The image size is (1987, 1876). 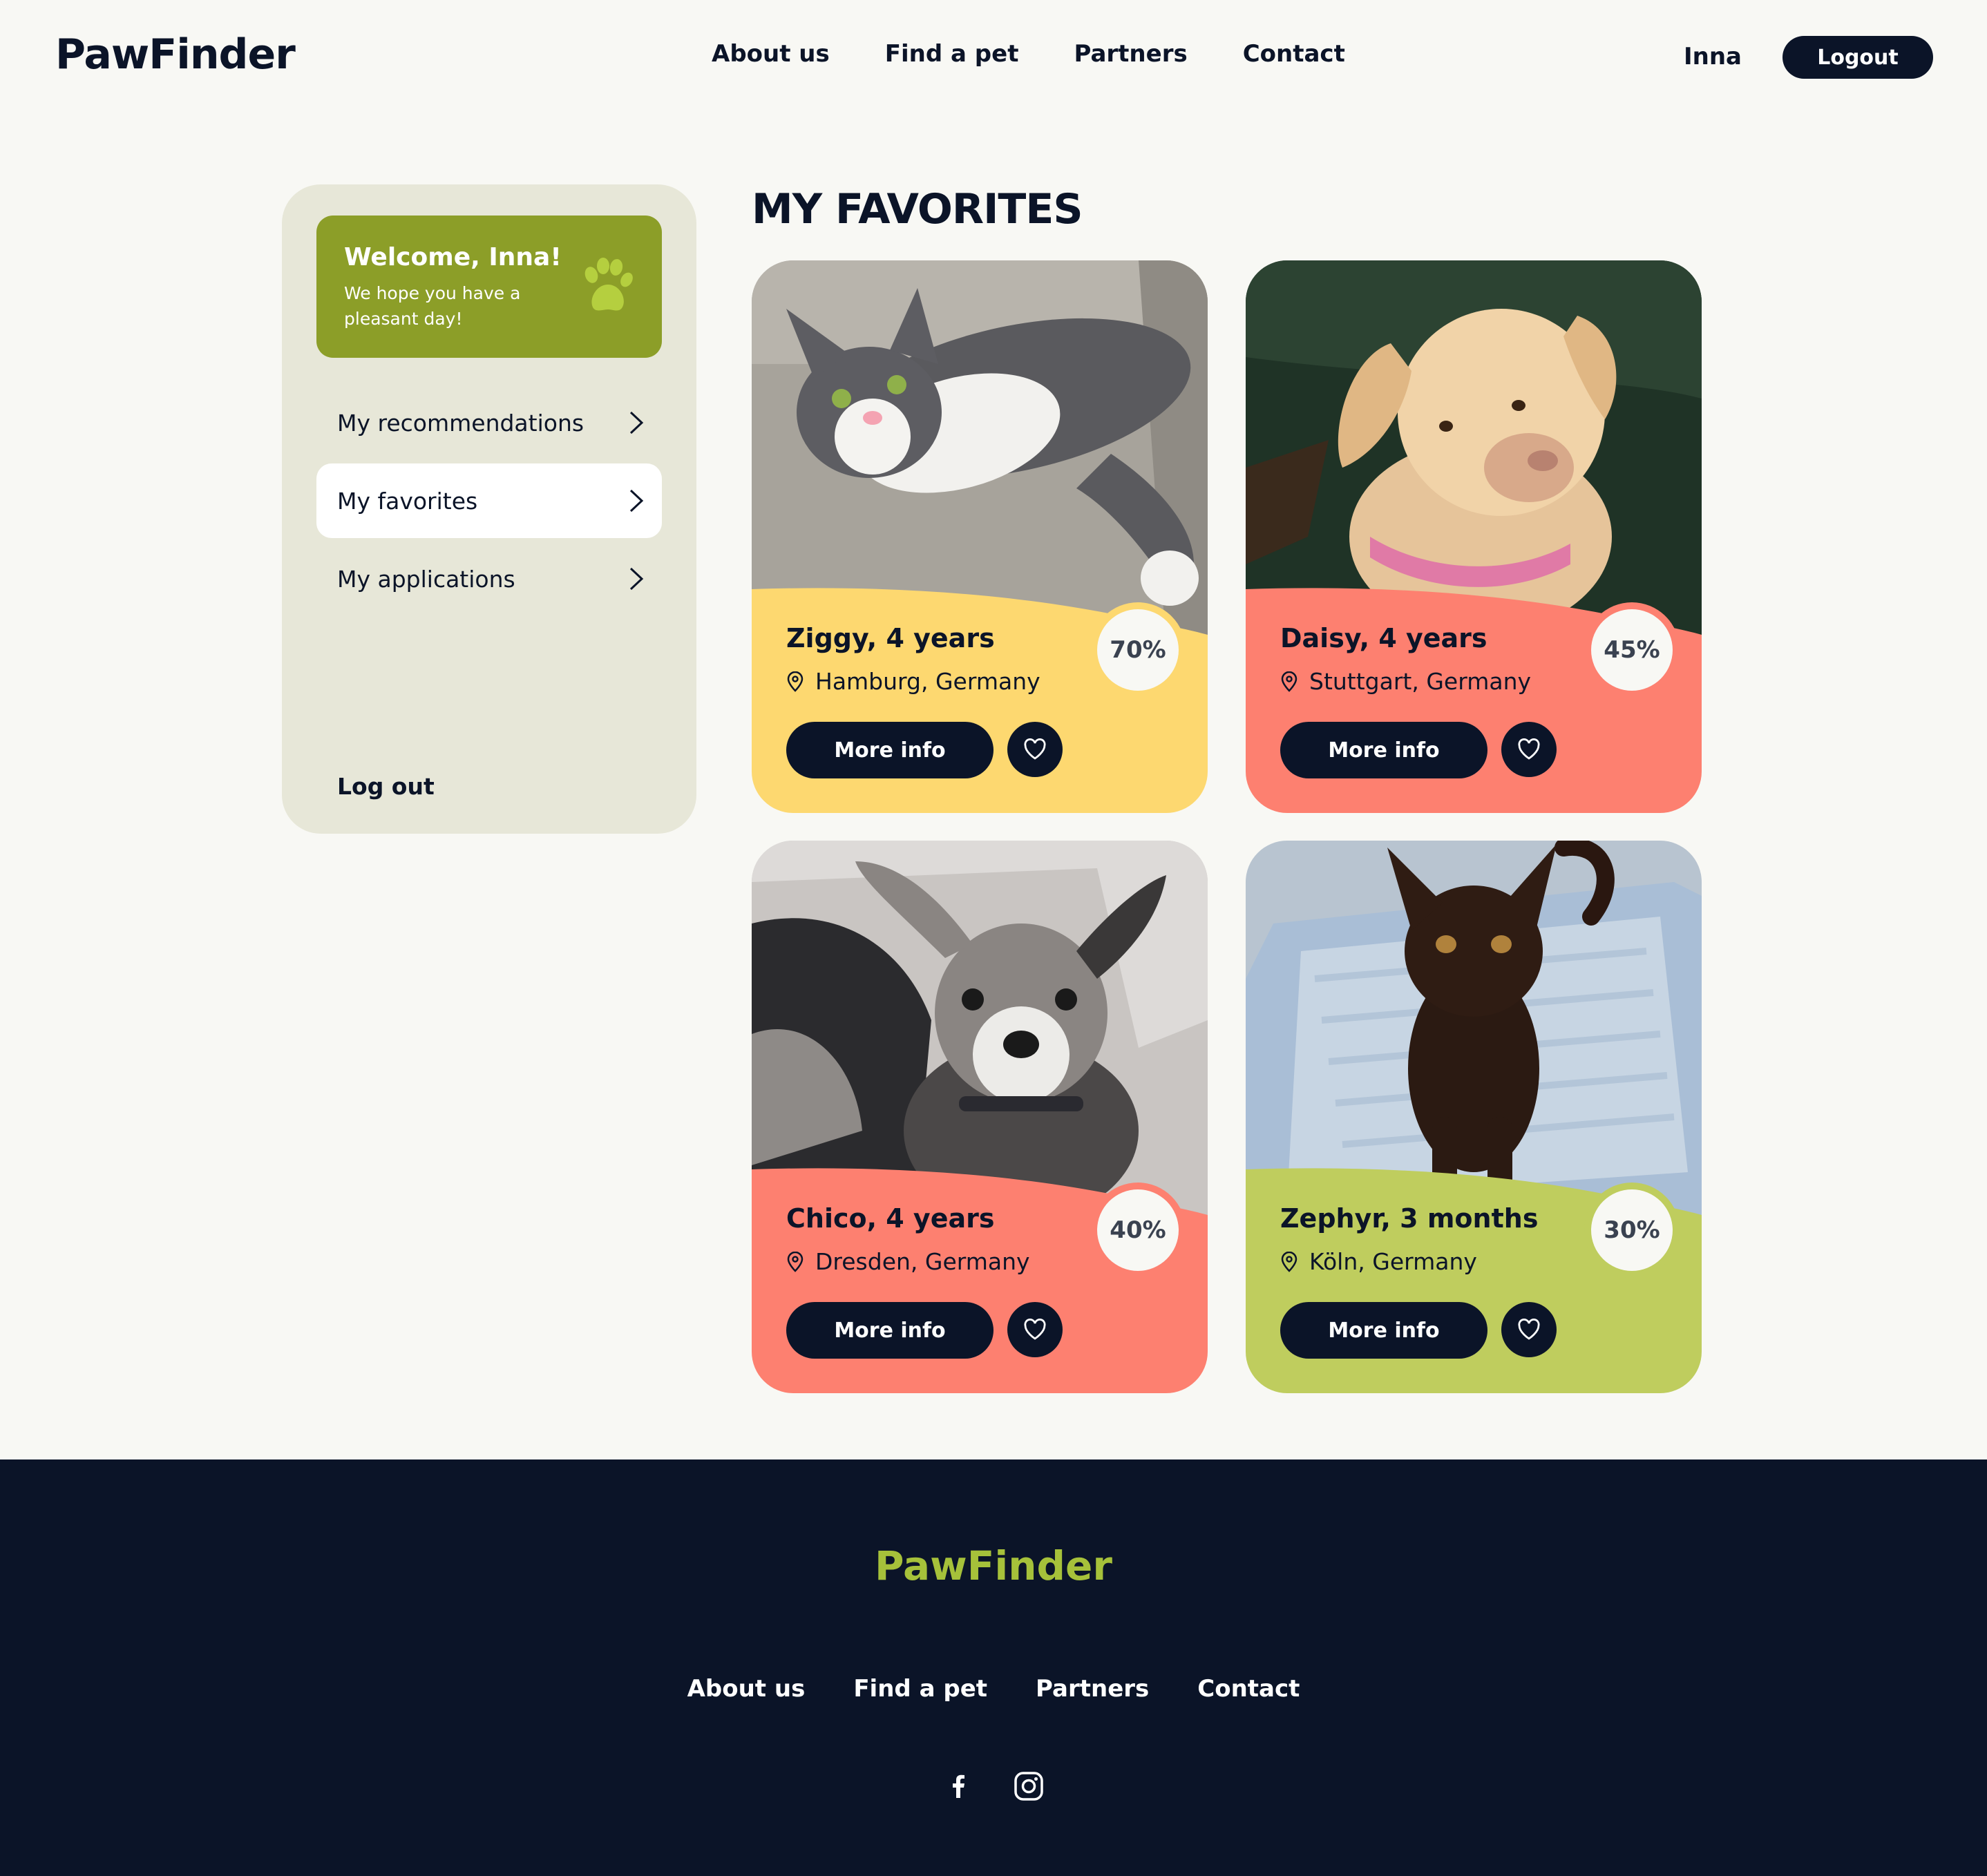 I want to click on pet-location-text: Hamburg, Germany, so click(x=927, y=681).